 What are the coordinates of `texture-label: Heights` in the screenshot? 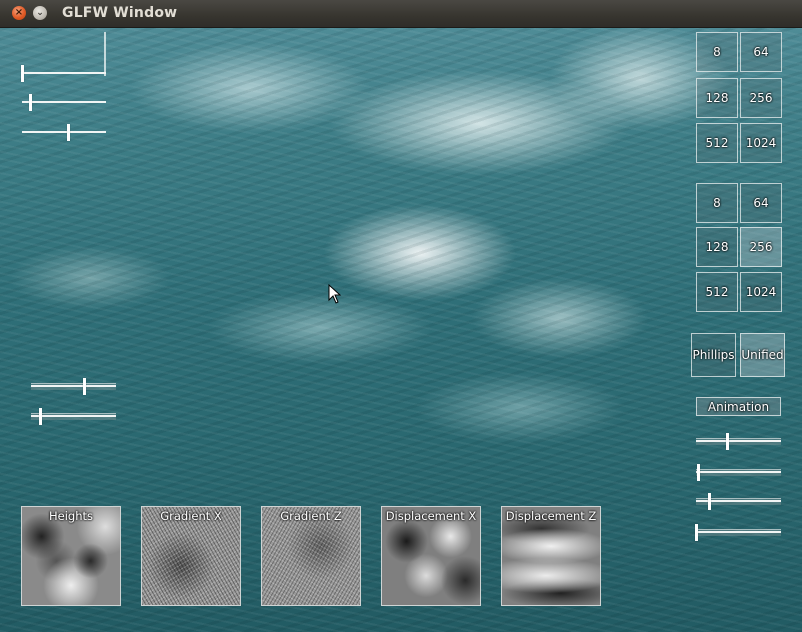 It's located at (70, 516).